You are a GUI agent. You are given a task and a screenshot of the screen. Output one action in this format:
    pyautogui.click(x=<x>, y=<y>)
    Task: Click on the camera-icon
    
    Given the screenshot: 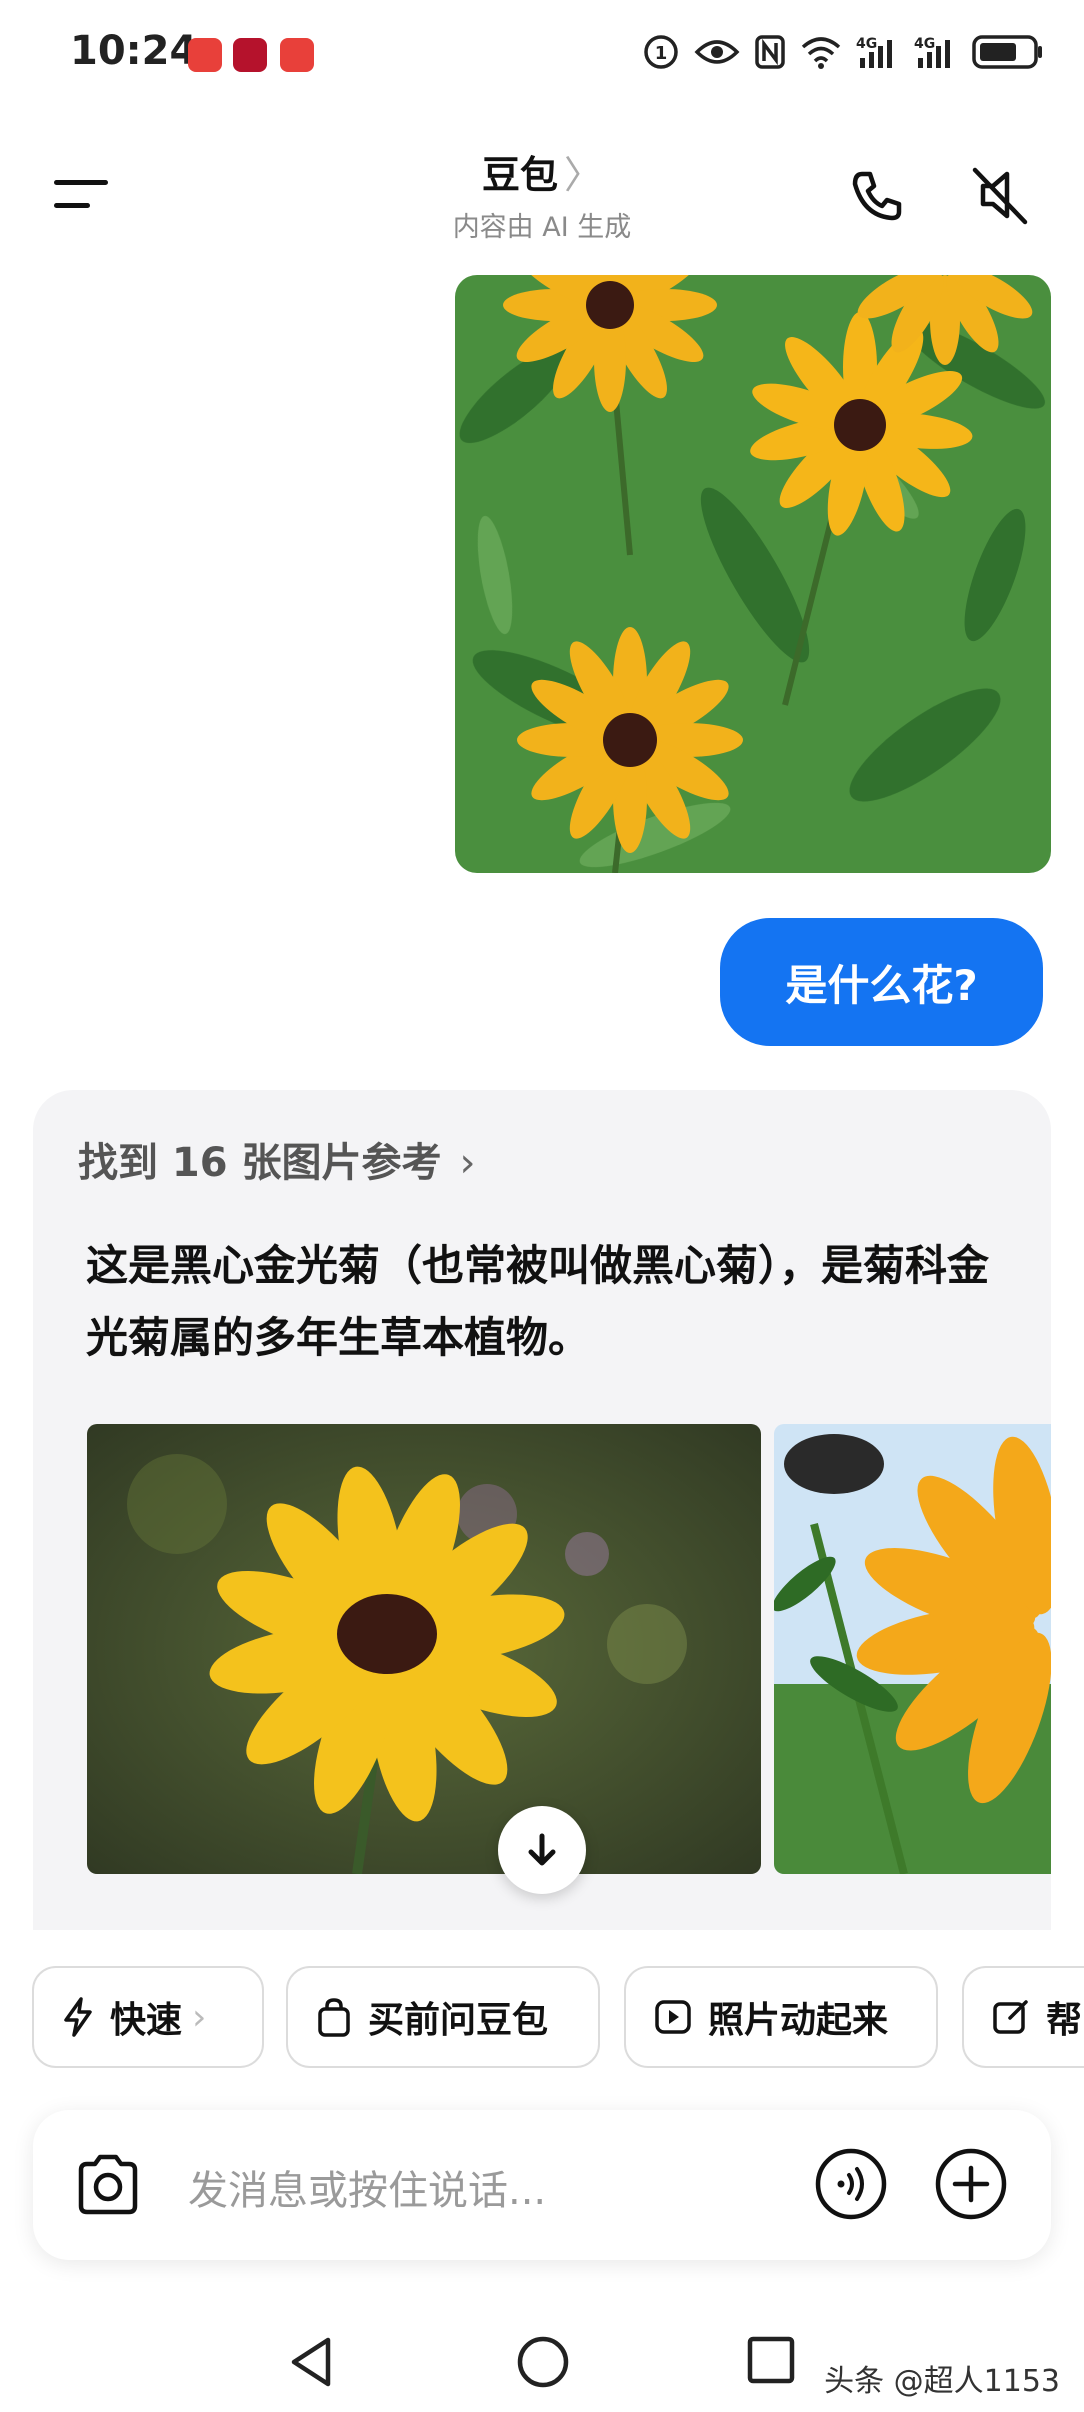 What is the action you would take?
    pyautogui.click(x=108, y=2187)
    